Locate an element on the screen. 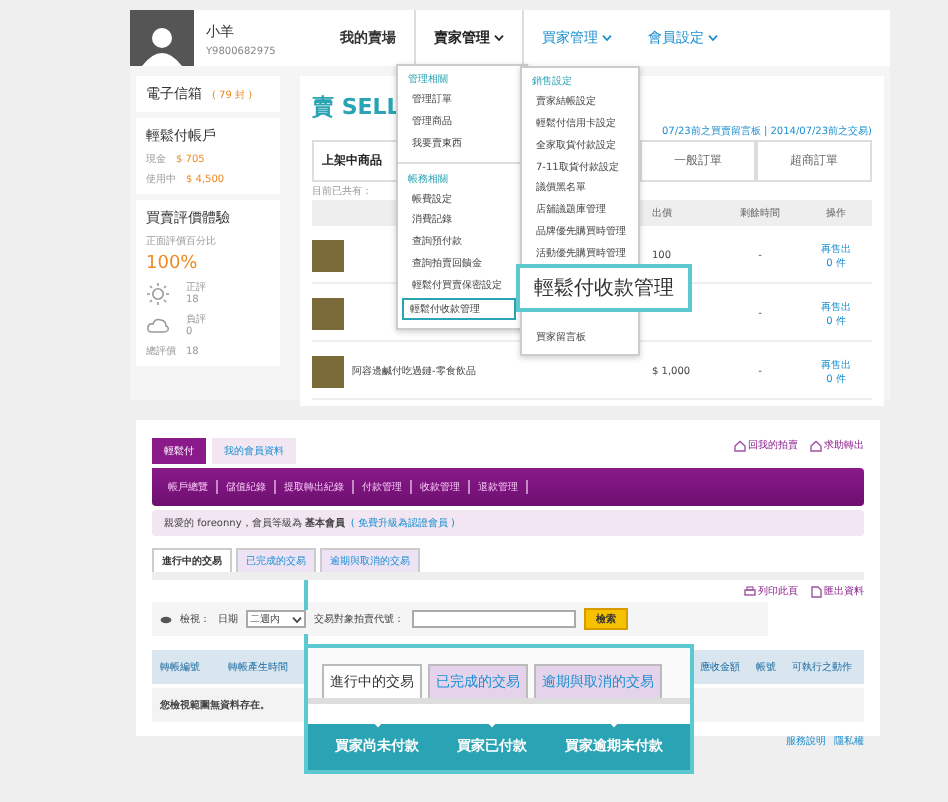  caret-icon is located at coordinates (297, 619).